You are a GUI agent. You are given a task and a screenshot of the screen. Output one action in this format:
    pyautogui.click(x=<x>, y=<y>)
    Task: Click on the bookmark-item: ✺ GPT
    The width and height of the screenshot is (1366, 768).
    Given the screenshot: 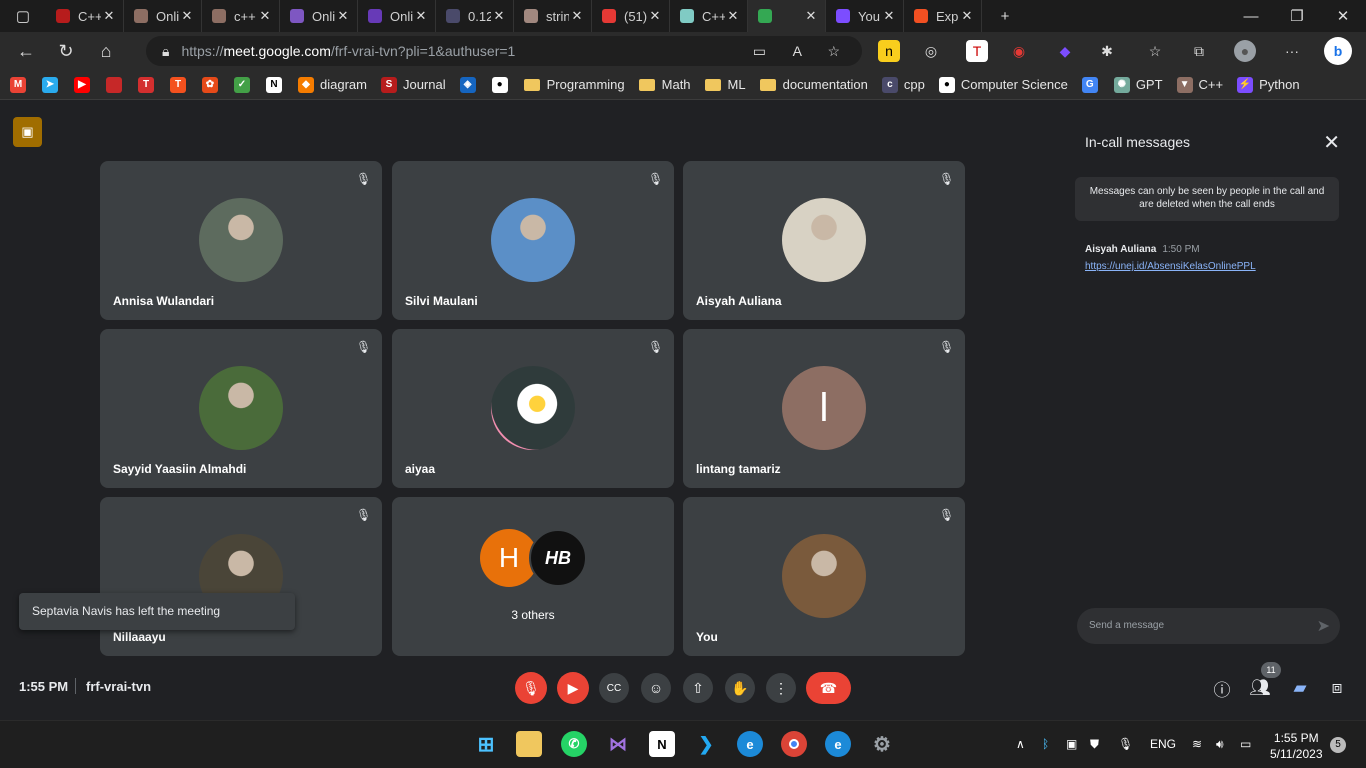 What is the action you would take?
    pyautogui.click(x=1138, y=84)
    